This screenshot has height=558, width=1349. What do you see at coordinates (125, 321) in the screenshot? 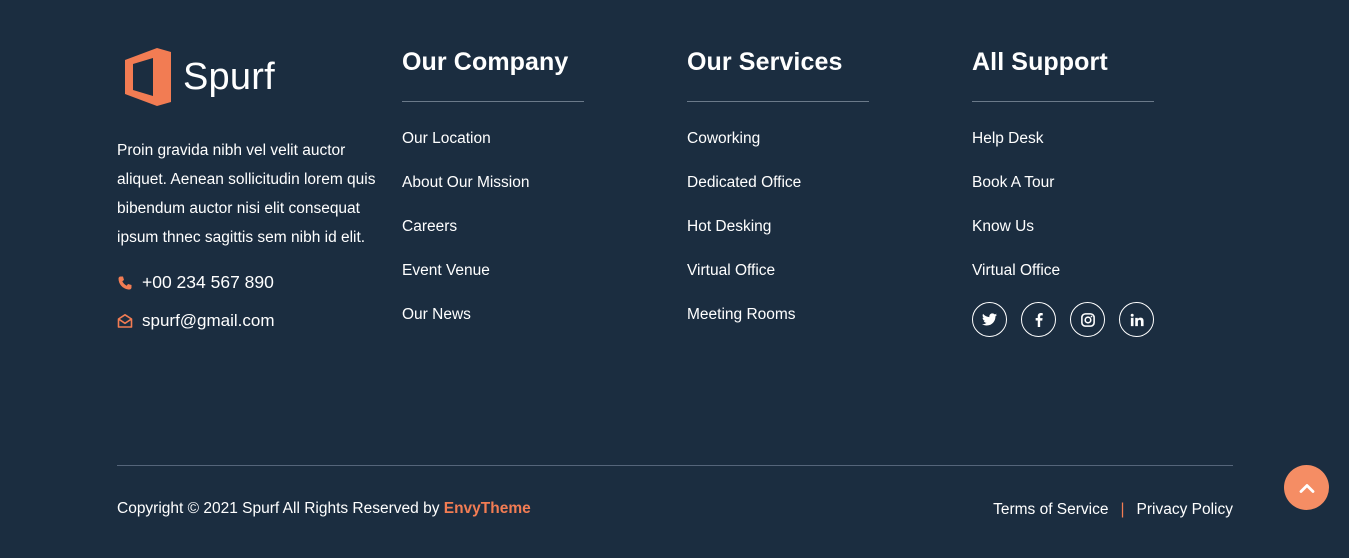
I see `envelope-icon` at bounding box center [125, 321].